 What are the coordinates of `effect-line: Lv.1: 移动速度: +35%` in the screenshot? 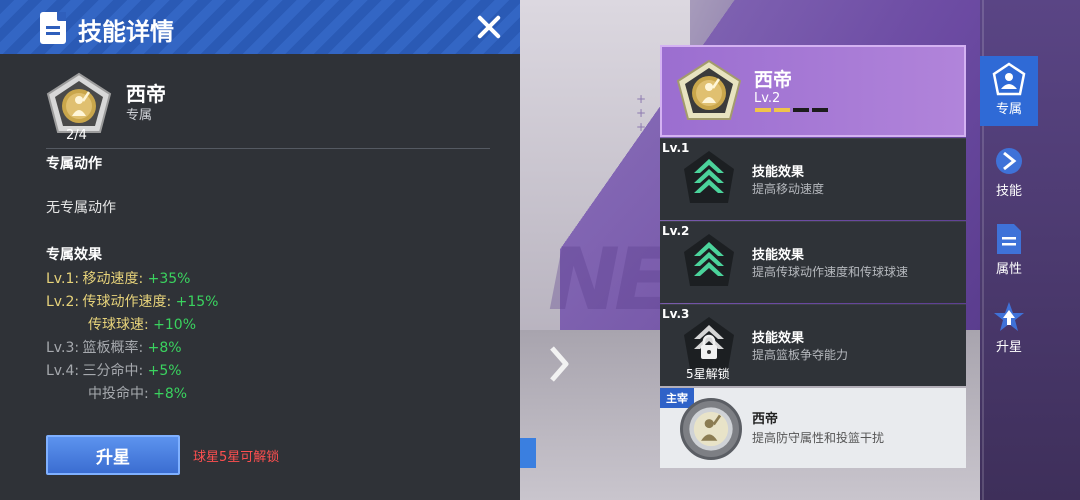 It's located at (118, 278).